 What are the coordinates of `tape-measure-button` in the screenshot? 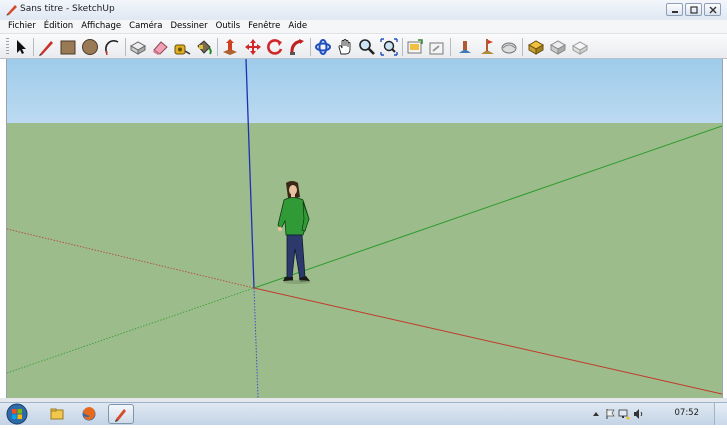 It's located at (182, 47).